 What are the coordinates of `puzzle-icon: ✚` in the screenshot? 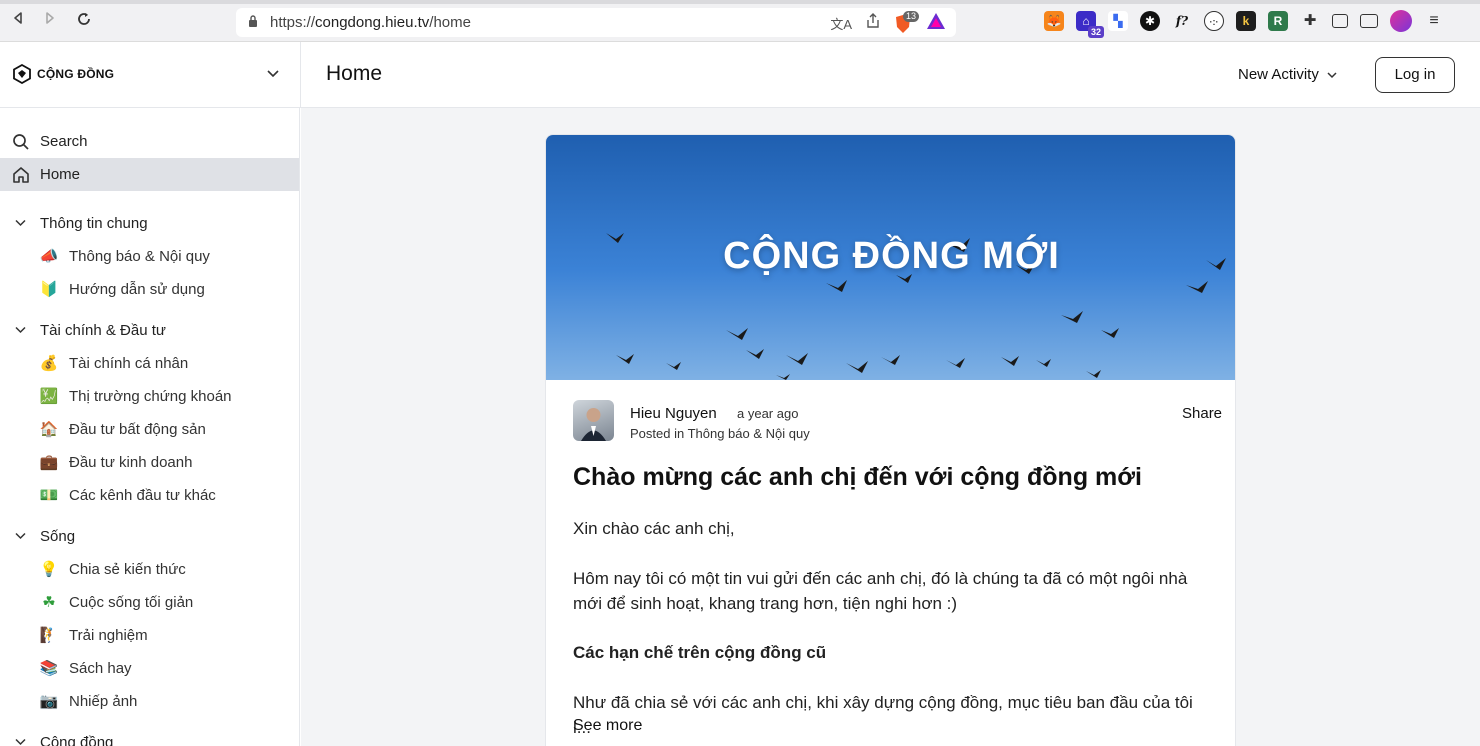 It's located at (1310, 21).